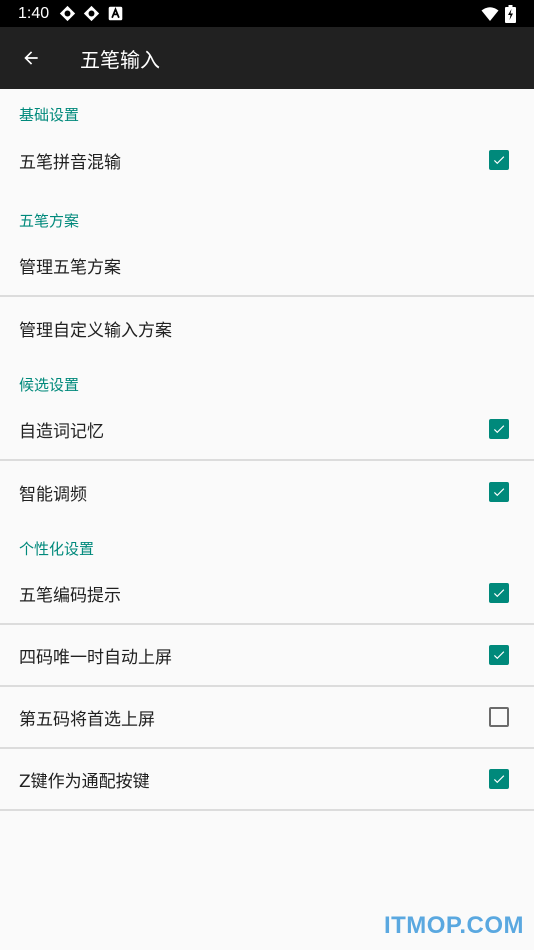 The image size is (534, 950). Describe the element at coordinates (510, 13) in the screenshot. I see `battery-icon` at that location.